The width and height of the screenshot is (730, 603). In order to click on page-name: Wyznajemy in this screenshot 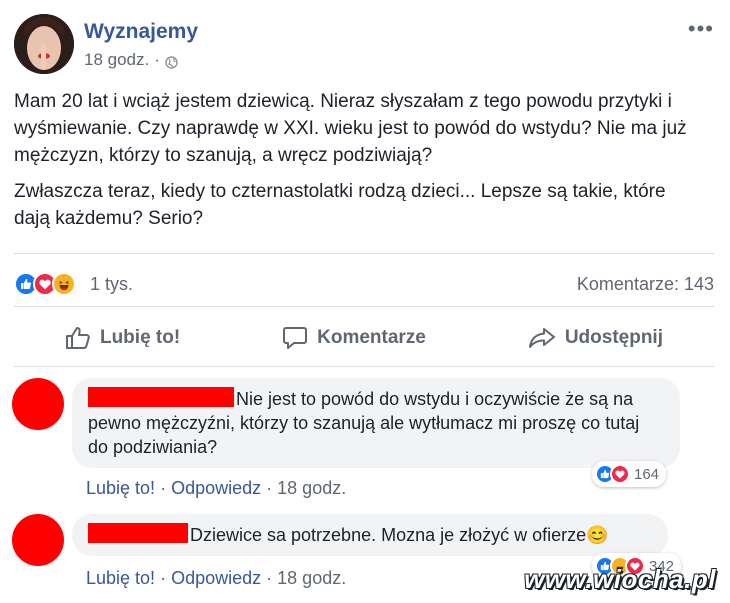, I will do `click(141, 32)`.